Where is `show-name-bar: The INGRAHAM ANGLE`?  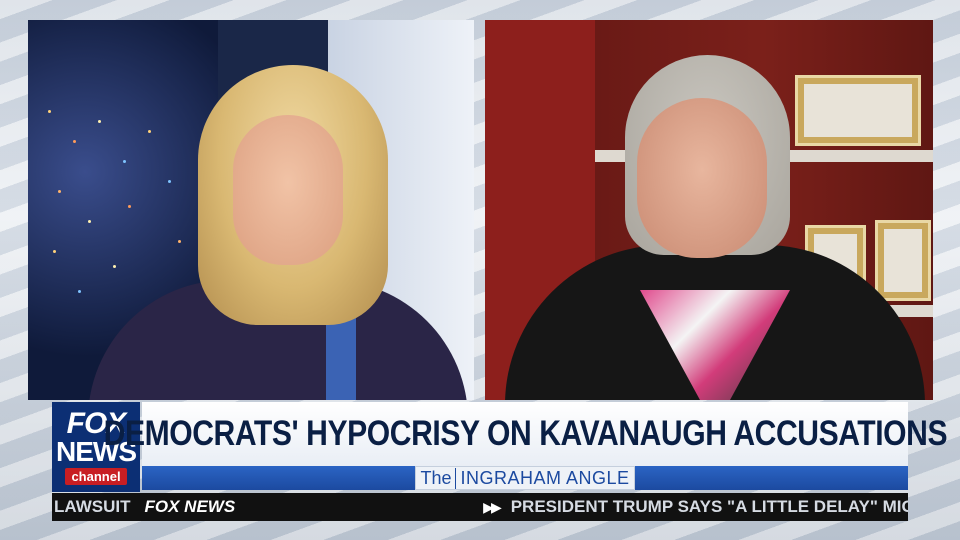 show-name-bar: The INGRAHAM ANGLE is located at coordinates (525, 478).